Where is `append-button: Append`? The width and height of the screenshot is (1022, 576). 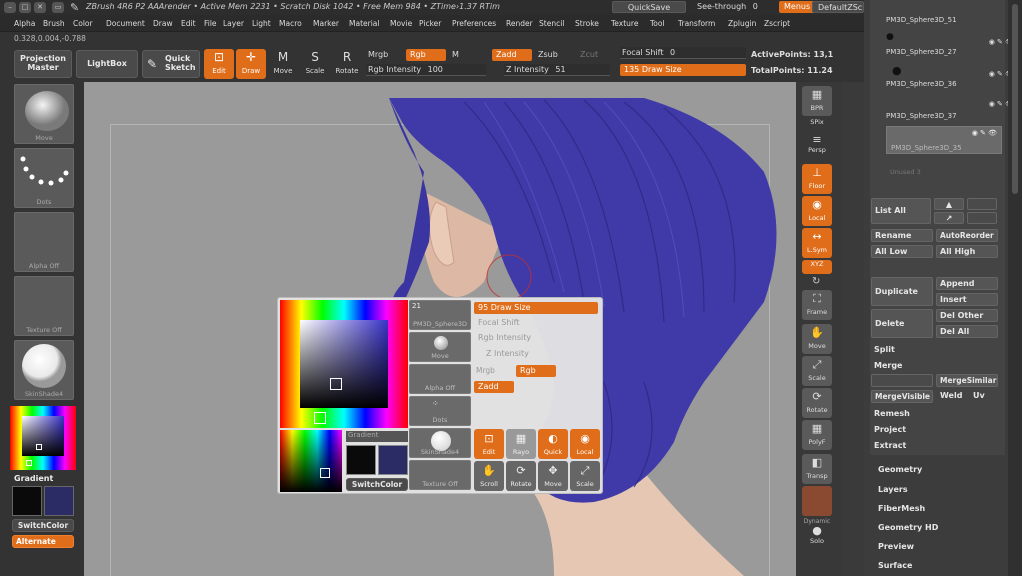 append-button: Append is located at coordinates (967, 283).